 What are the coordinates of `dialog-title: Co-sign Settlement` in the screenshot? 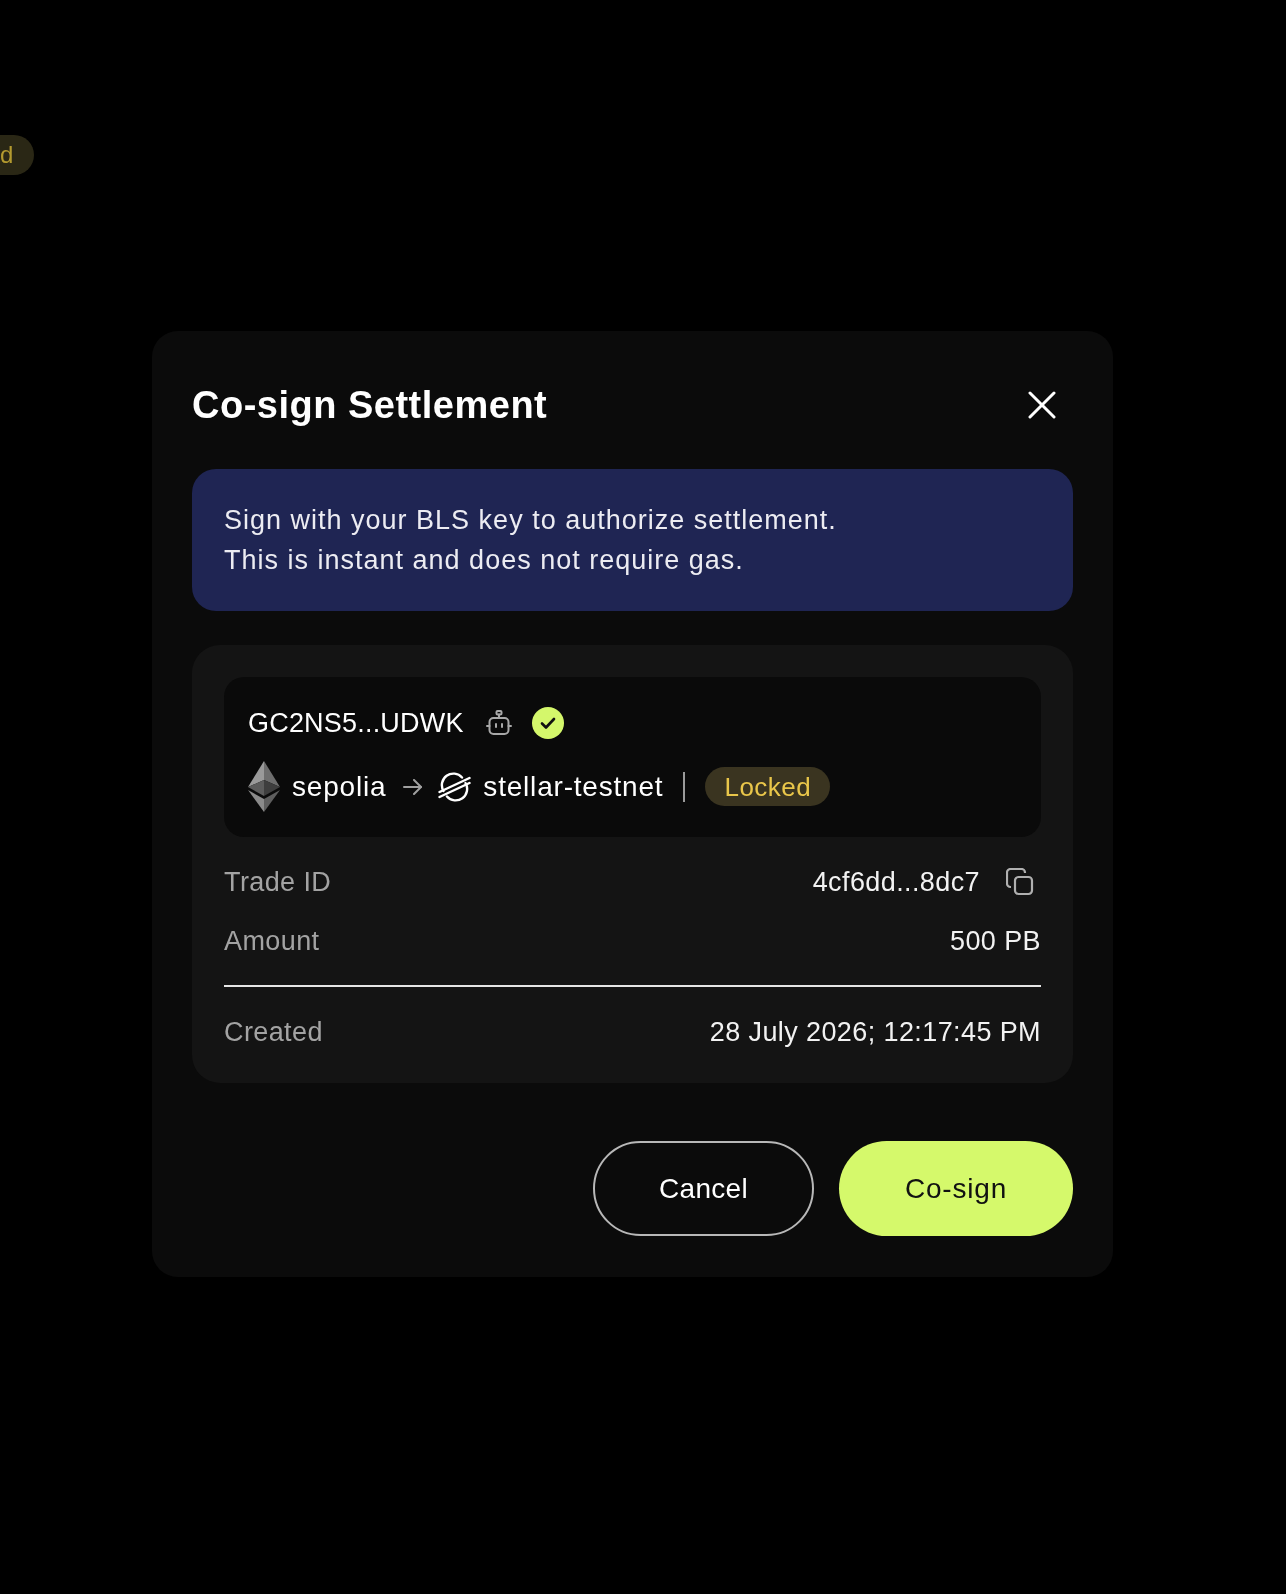 It's located at (370, 405).